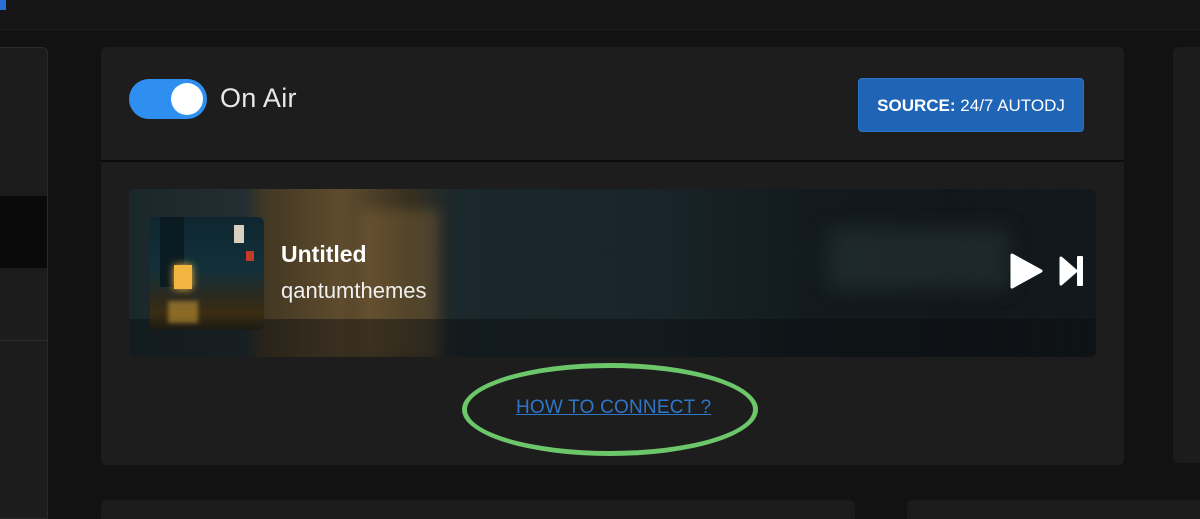  What do you see at coordinates (24, 283) in the screenshot?
I see `left-sidebar` at bounding box center [24, 283].